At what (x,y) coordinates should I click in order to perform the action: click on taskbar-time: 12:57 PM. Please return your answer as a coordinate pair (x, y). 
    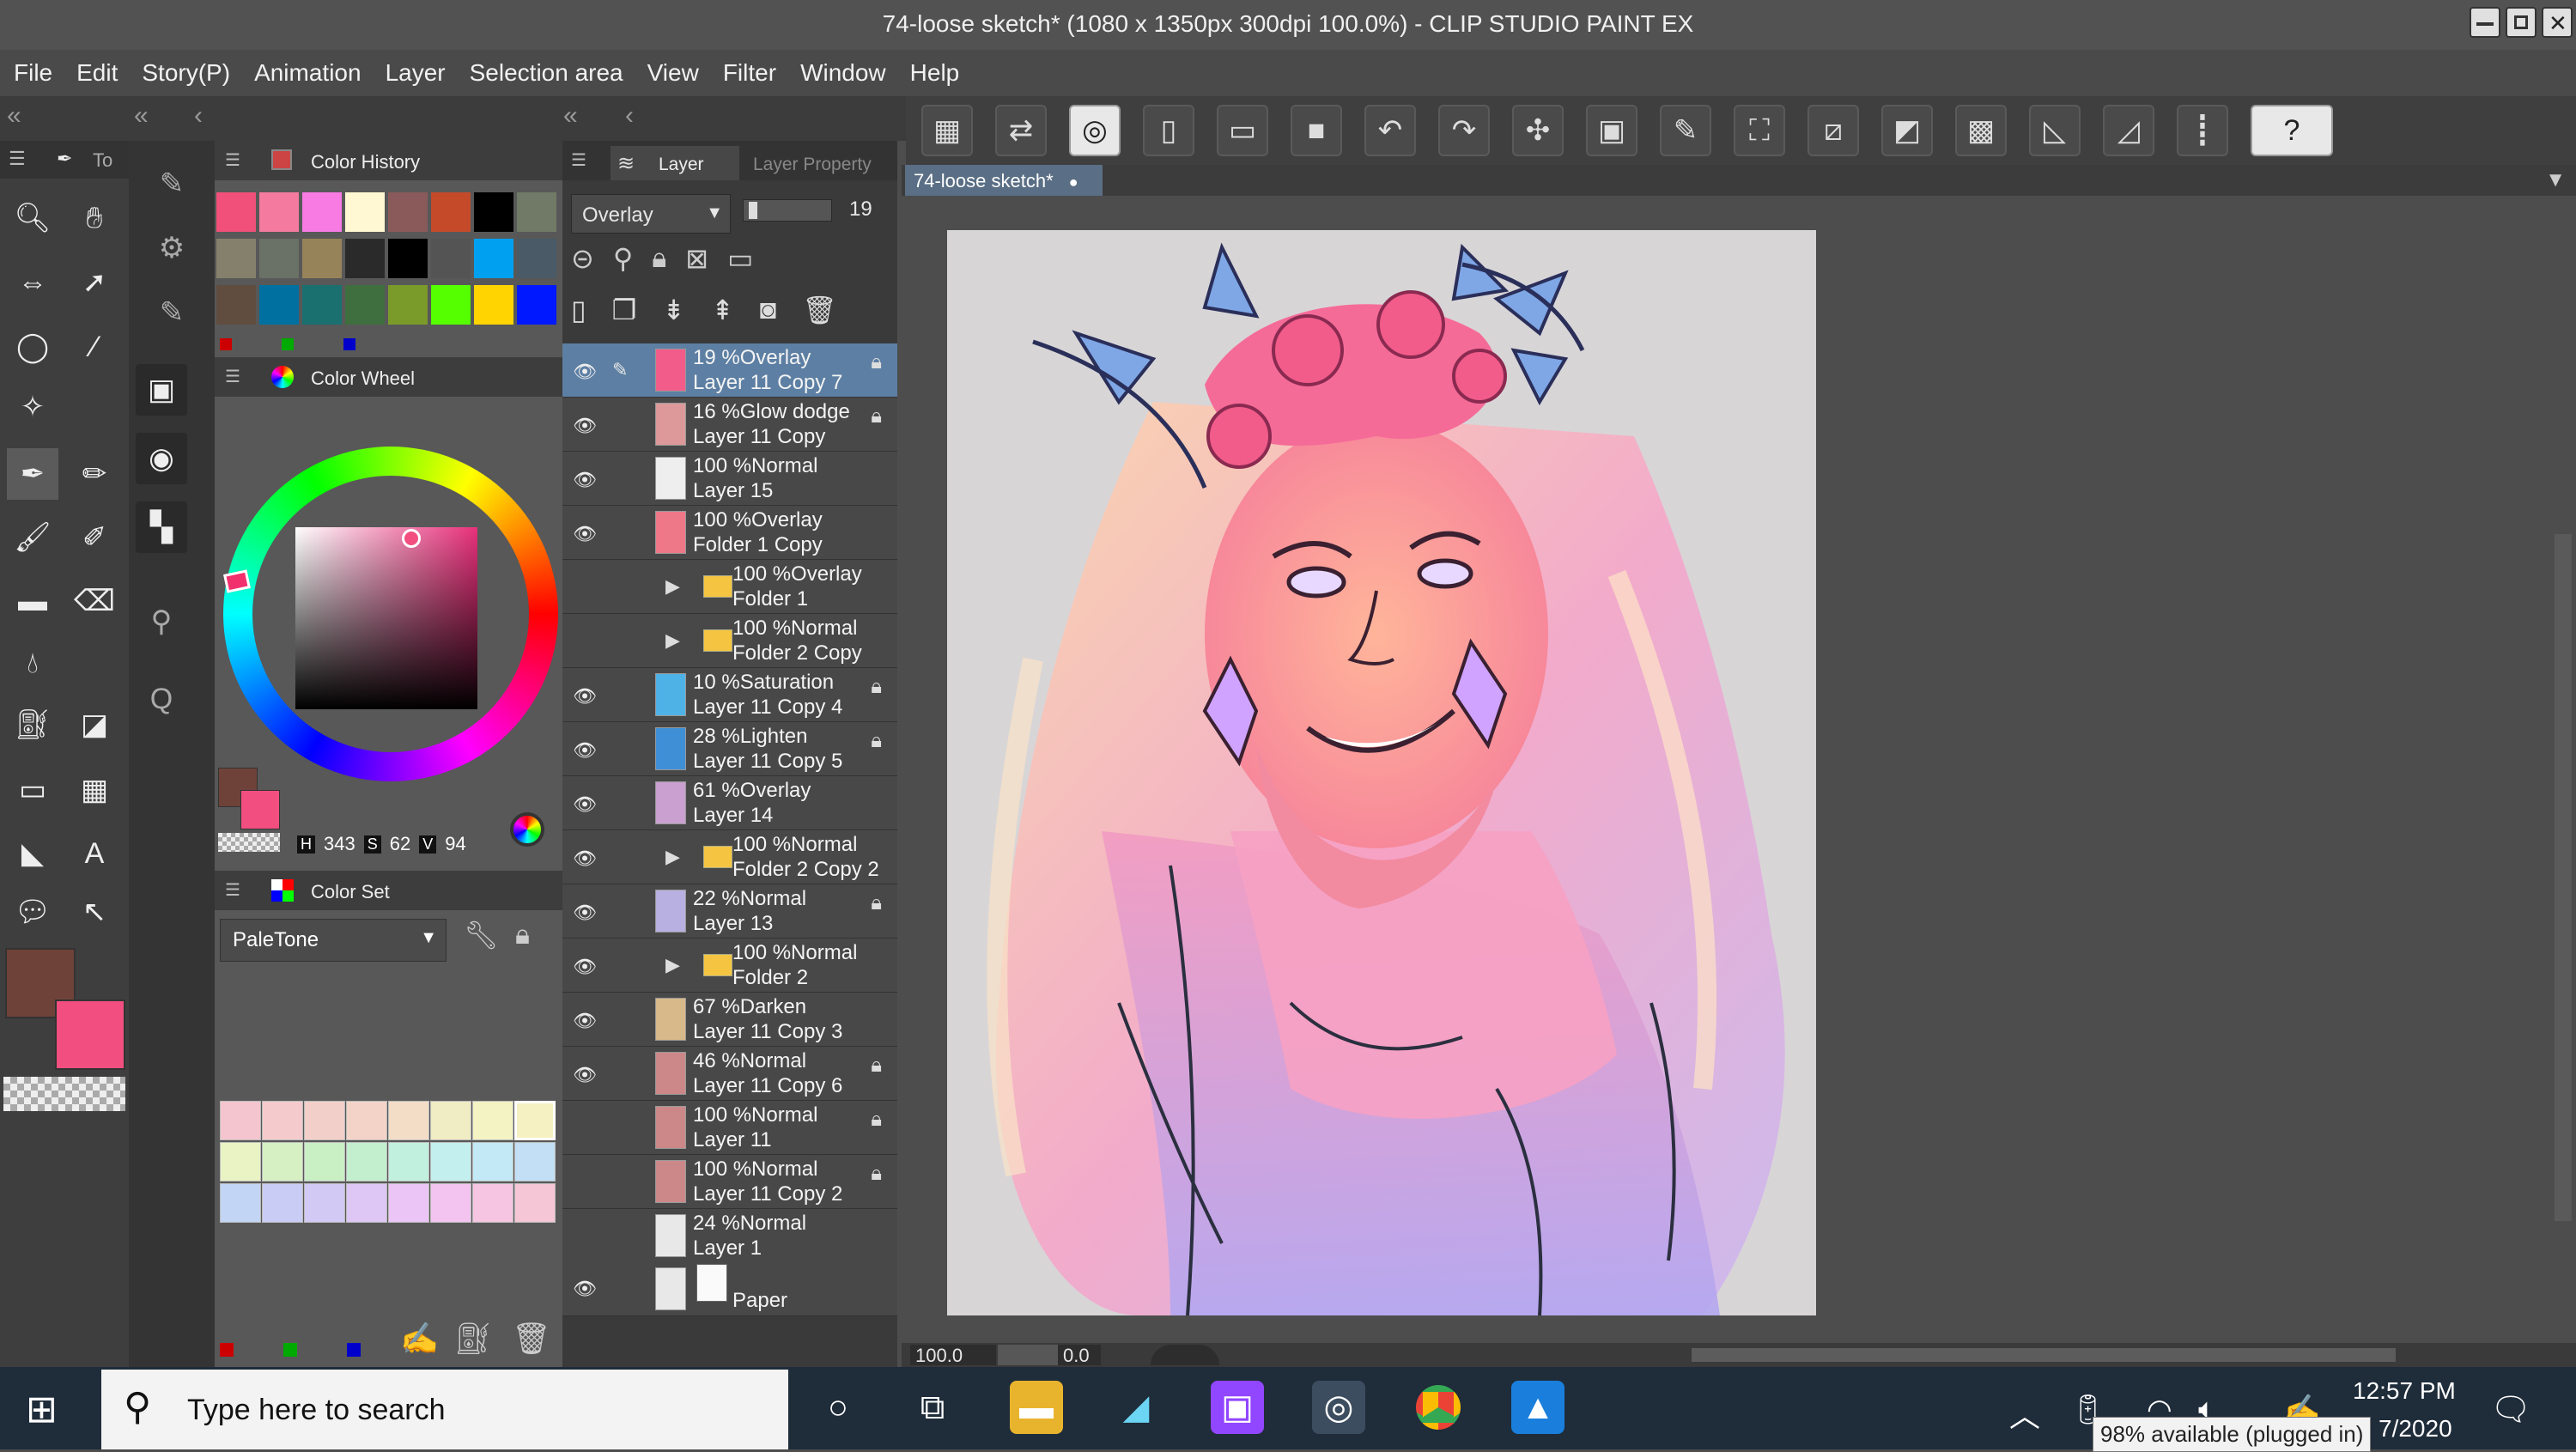
    Looking at the image, I should click on (2405, 1391).